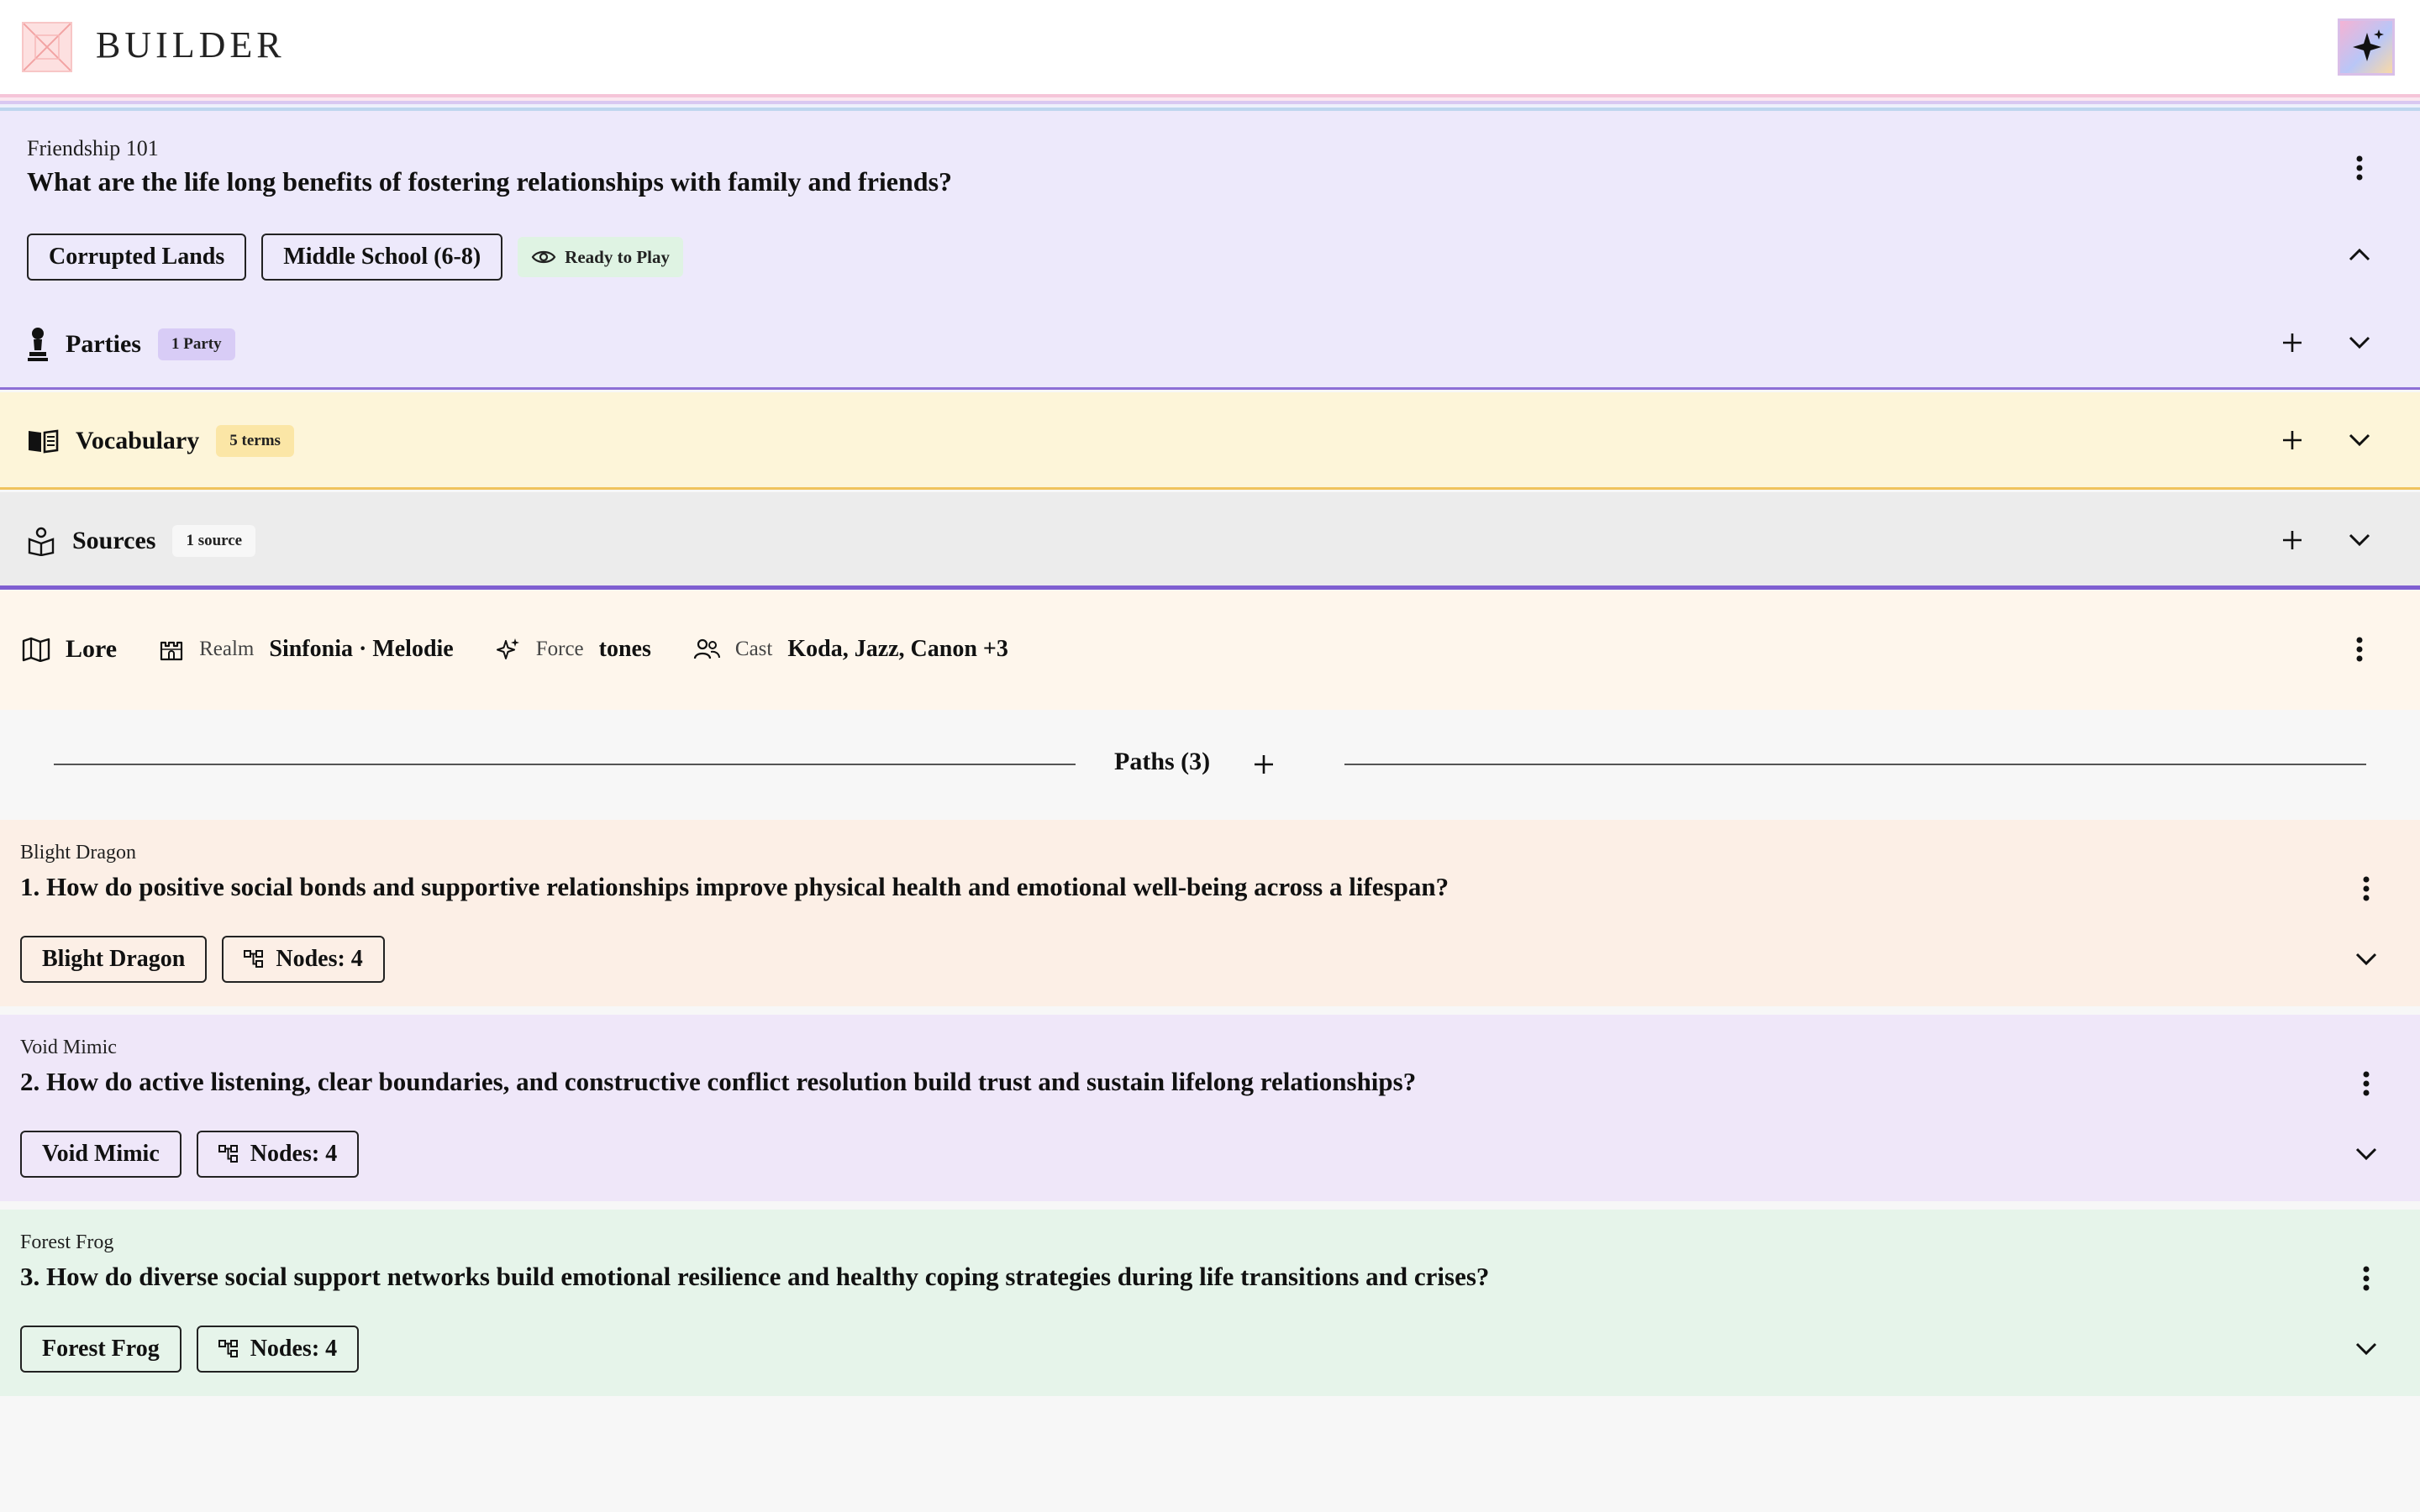  Describe the element at coordinates (103, 344) in the screenshot. I see `parties-title: Parties` at that location.